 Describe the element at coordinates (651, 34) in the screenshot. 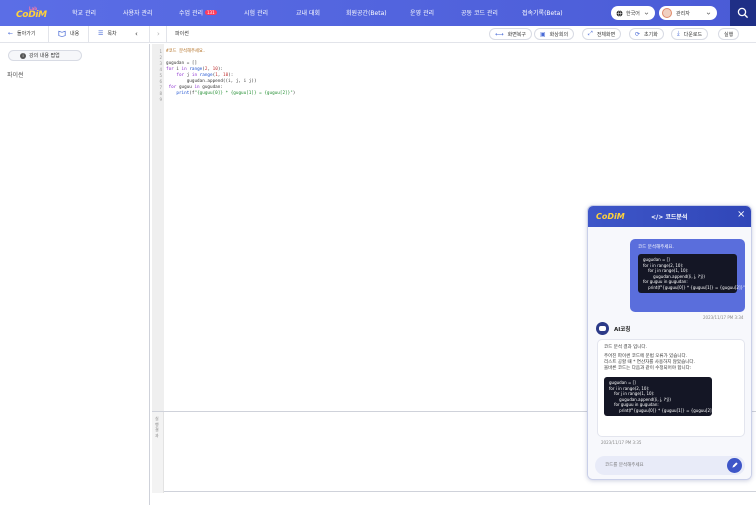

I see `reset-label: 초기화` at that location.